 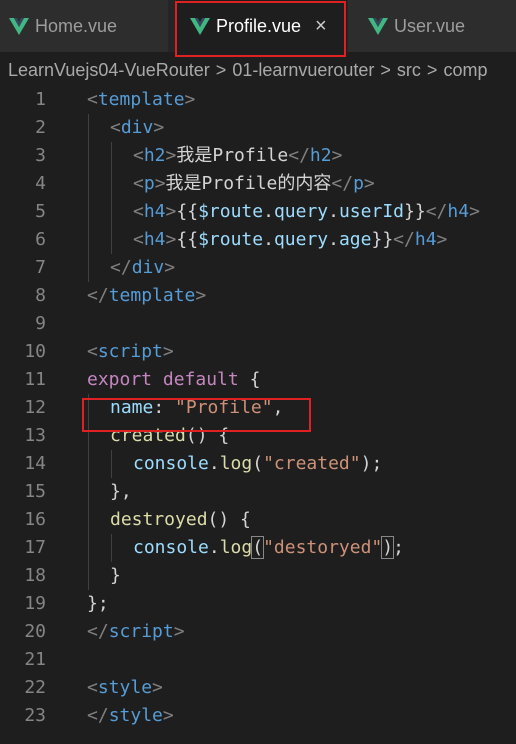 I want to click on code-line: 12 name: "Profile",, so click(x=258, y=408).